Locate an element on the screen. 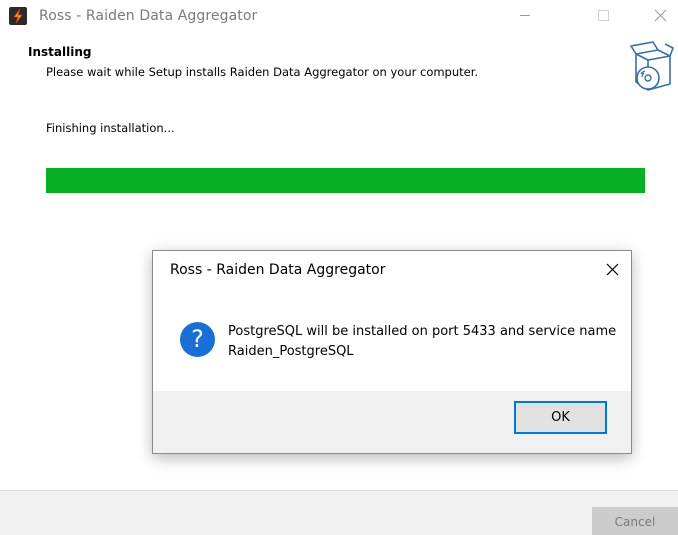 Image resolution: width=678 pixels, height=535 pixels. page-title: Installing is located at coordinates (60, 52).